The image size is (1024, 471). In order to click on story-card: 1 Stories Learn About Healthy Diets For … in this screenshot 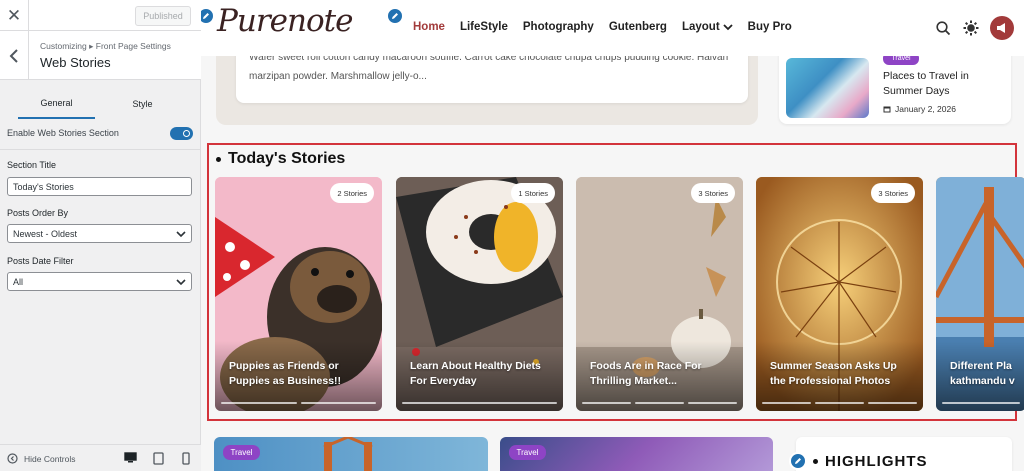, I will do `click(479, 294)`.